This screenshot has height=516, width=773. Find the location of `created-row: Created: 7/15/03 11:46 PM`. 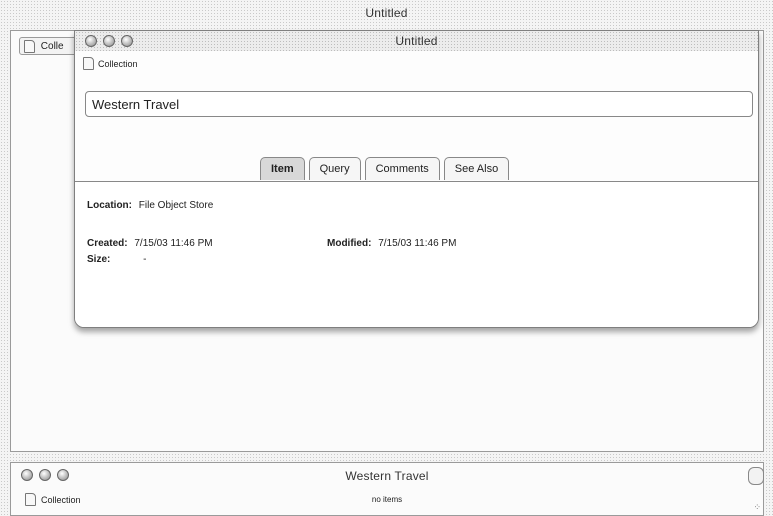

created-row: Created: 7/15/03 11:46 PM is located at coordinates (150, 243).